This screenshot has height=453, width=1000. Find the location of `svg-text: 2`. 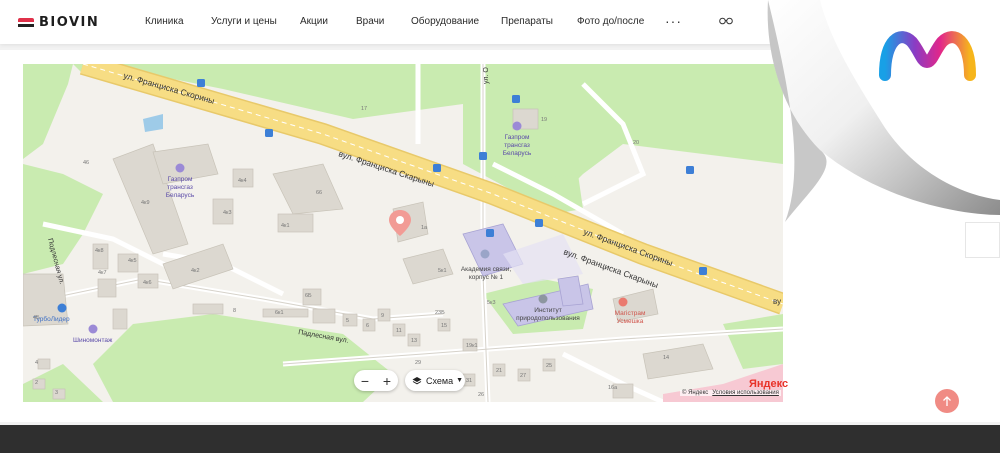

svg-text: 2 is located at coordinates (36, 383).